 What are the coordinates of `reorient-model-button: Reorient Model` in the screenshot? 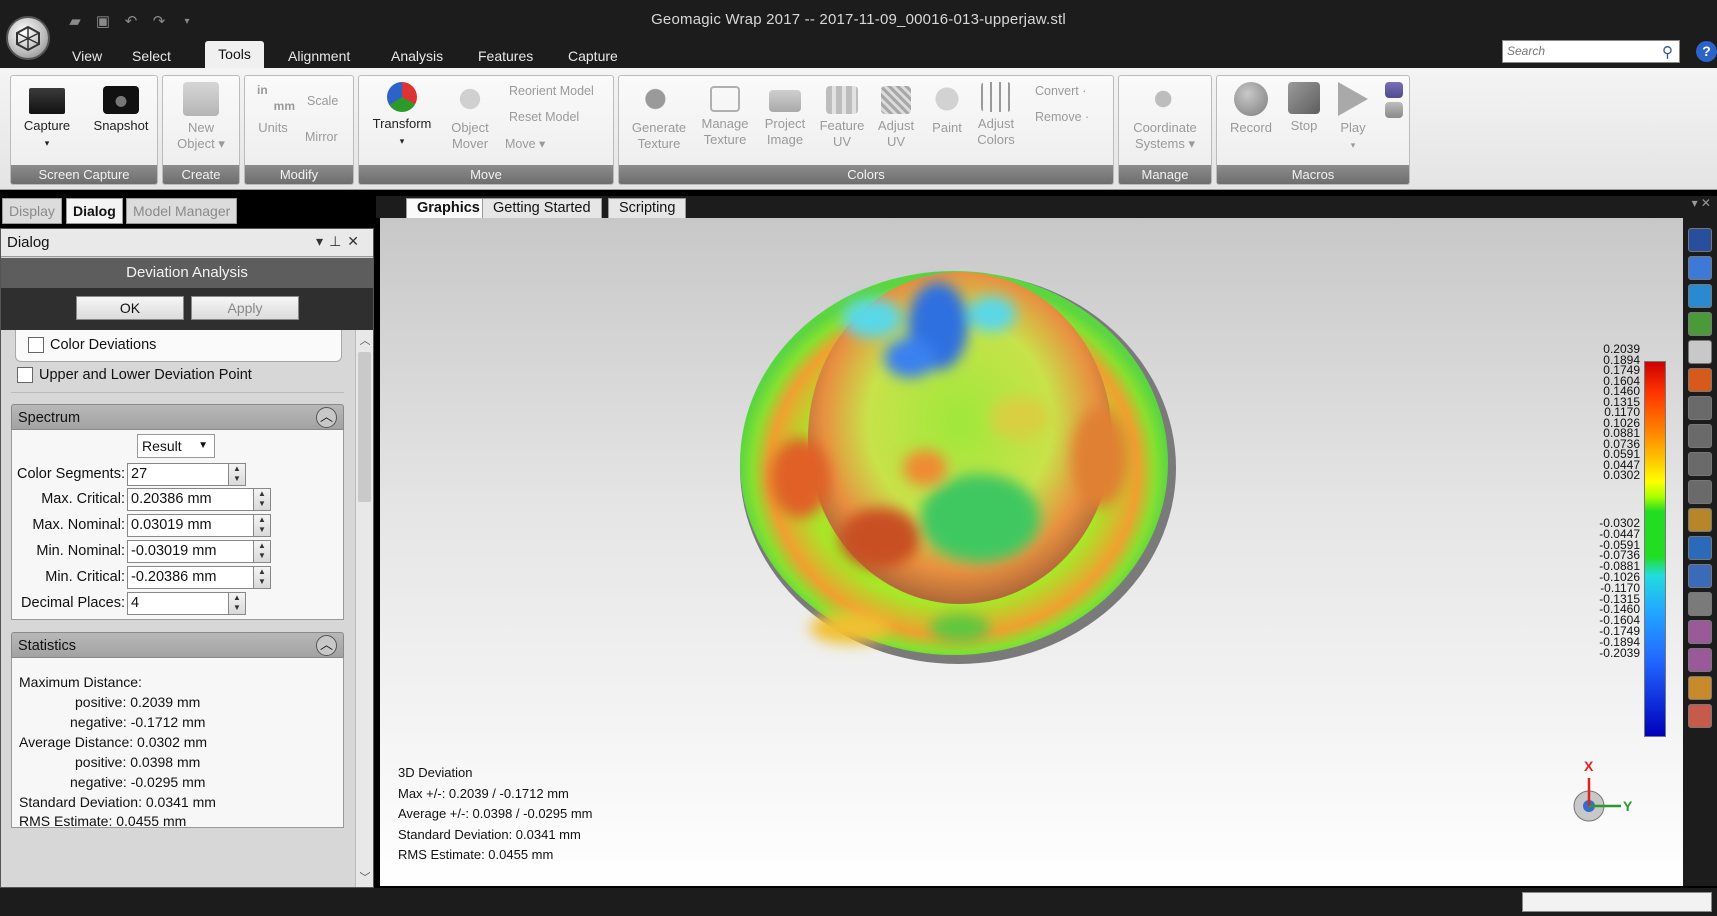 It's located at (551, 91).